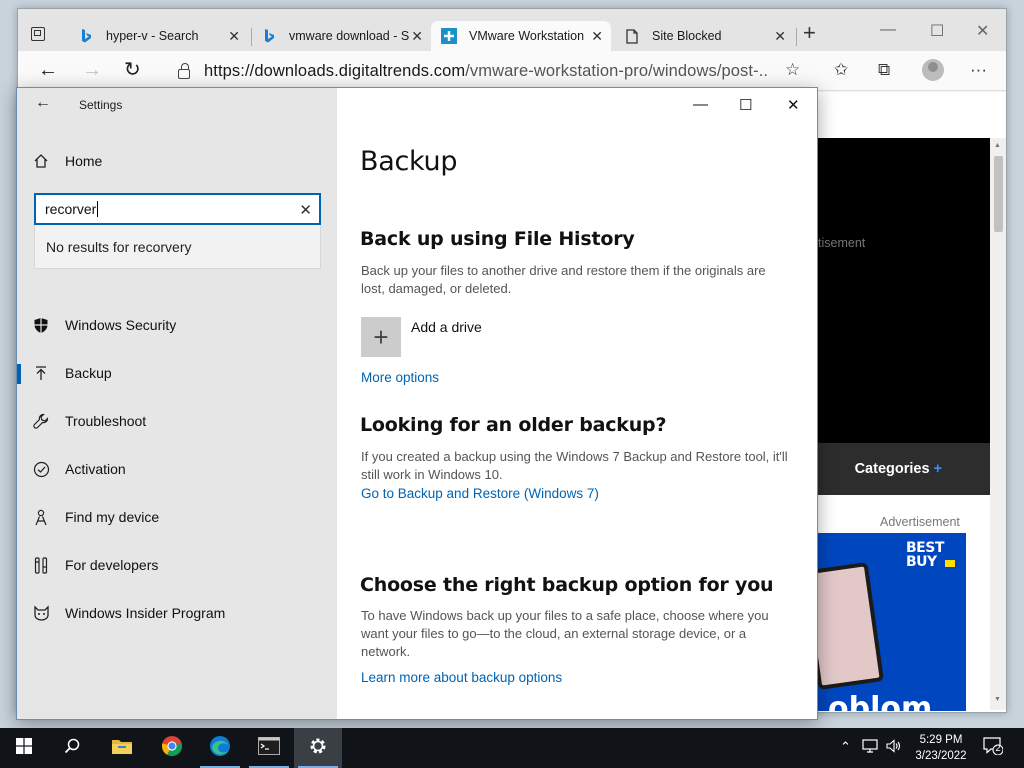 The width and height of the screenshot is (1024, 768). I want to click on advertisement-label: Advertisement, so click(920, 522).